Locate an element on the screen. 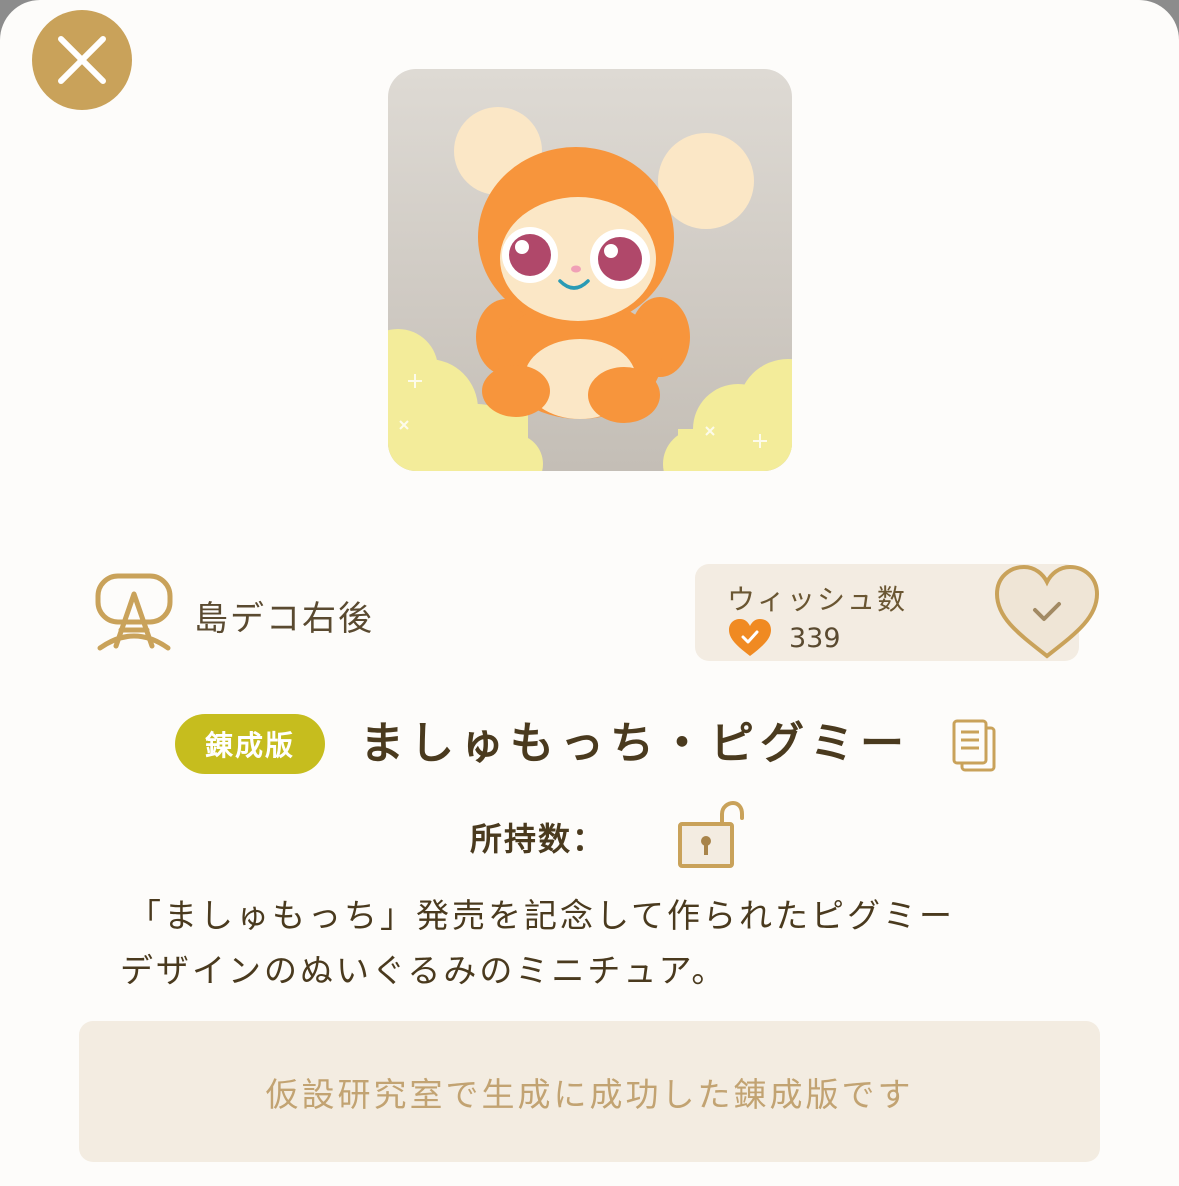 The width and height of the screenshot is (1179, 1186). unlock-icon is located at coordinates (711, 835).